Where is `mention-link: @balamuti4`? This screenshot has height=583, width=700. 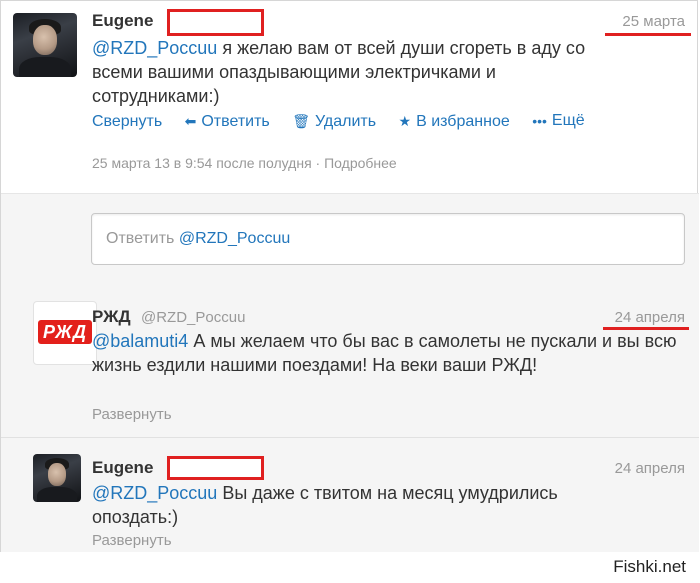
mention-link: @balamuti4 is located at coordinates (140, 341).